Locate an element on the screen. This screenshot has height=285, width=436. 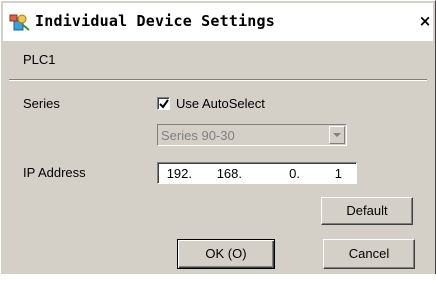
series-dropdown-button is located at coordinates (337, 135).